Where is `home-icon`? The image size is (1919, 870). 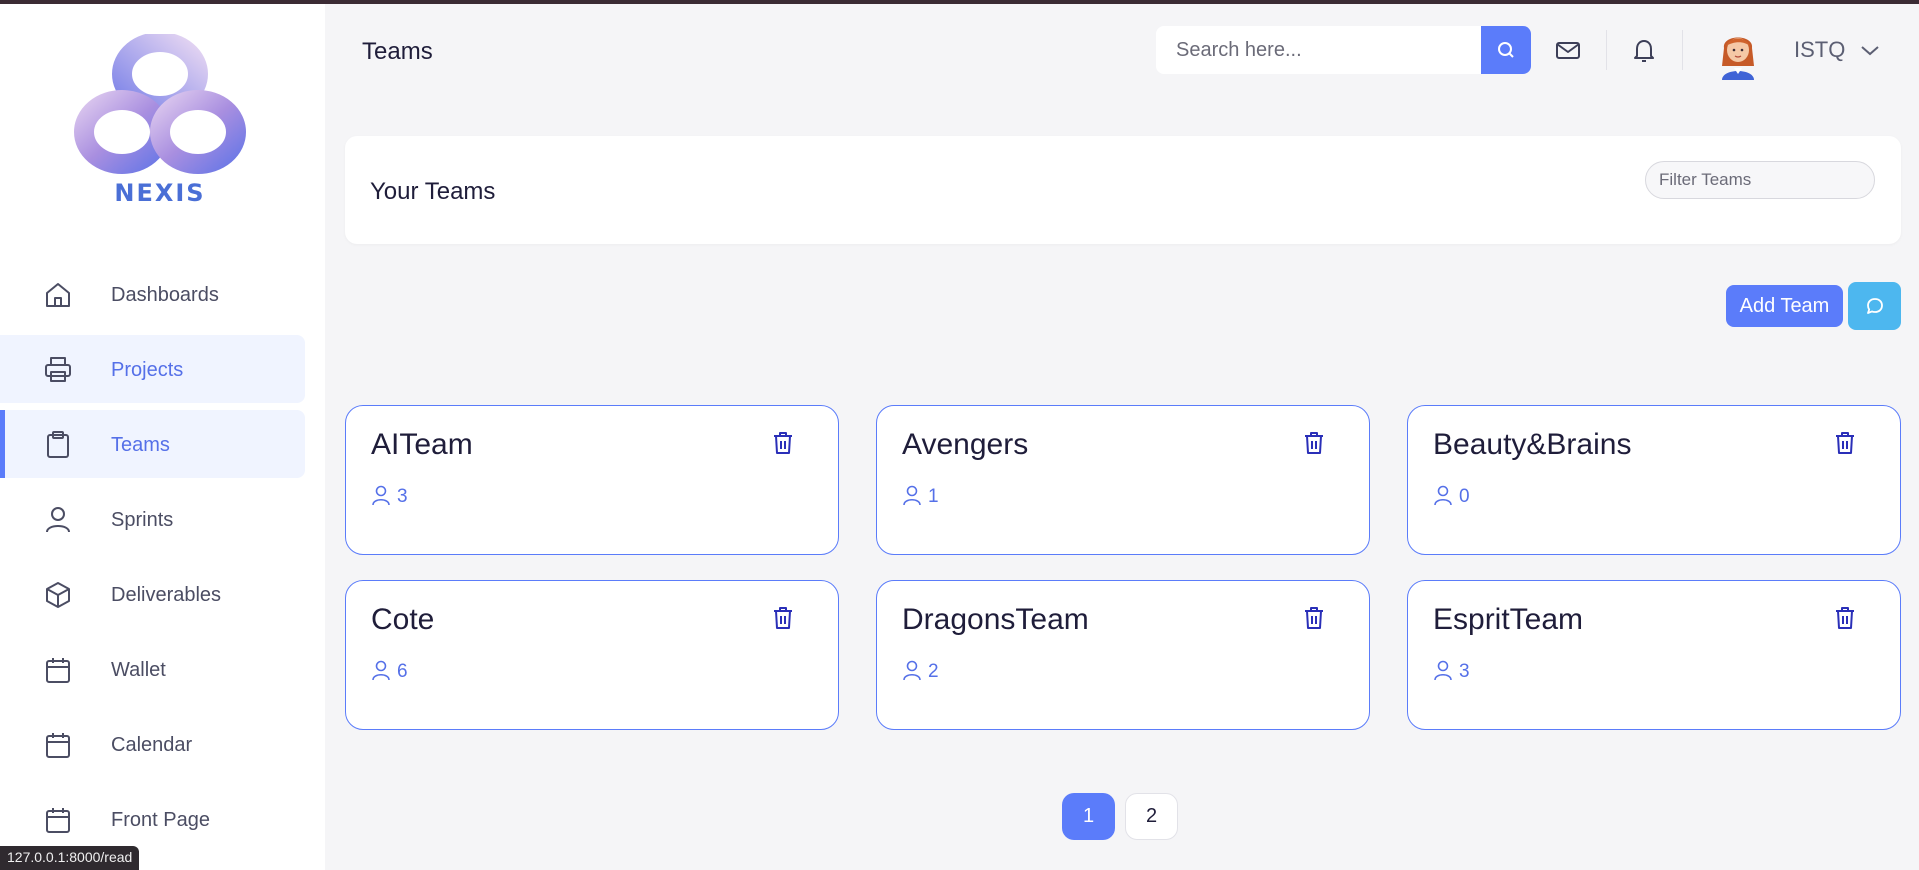
home-icon is located at coordinates (58, 295).